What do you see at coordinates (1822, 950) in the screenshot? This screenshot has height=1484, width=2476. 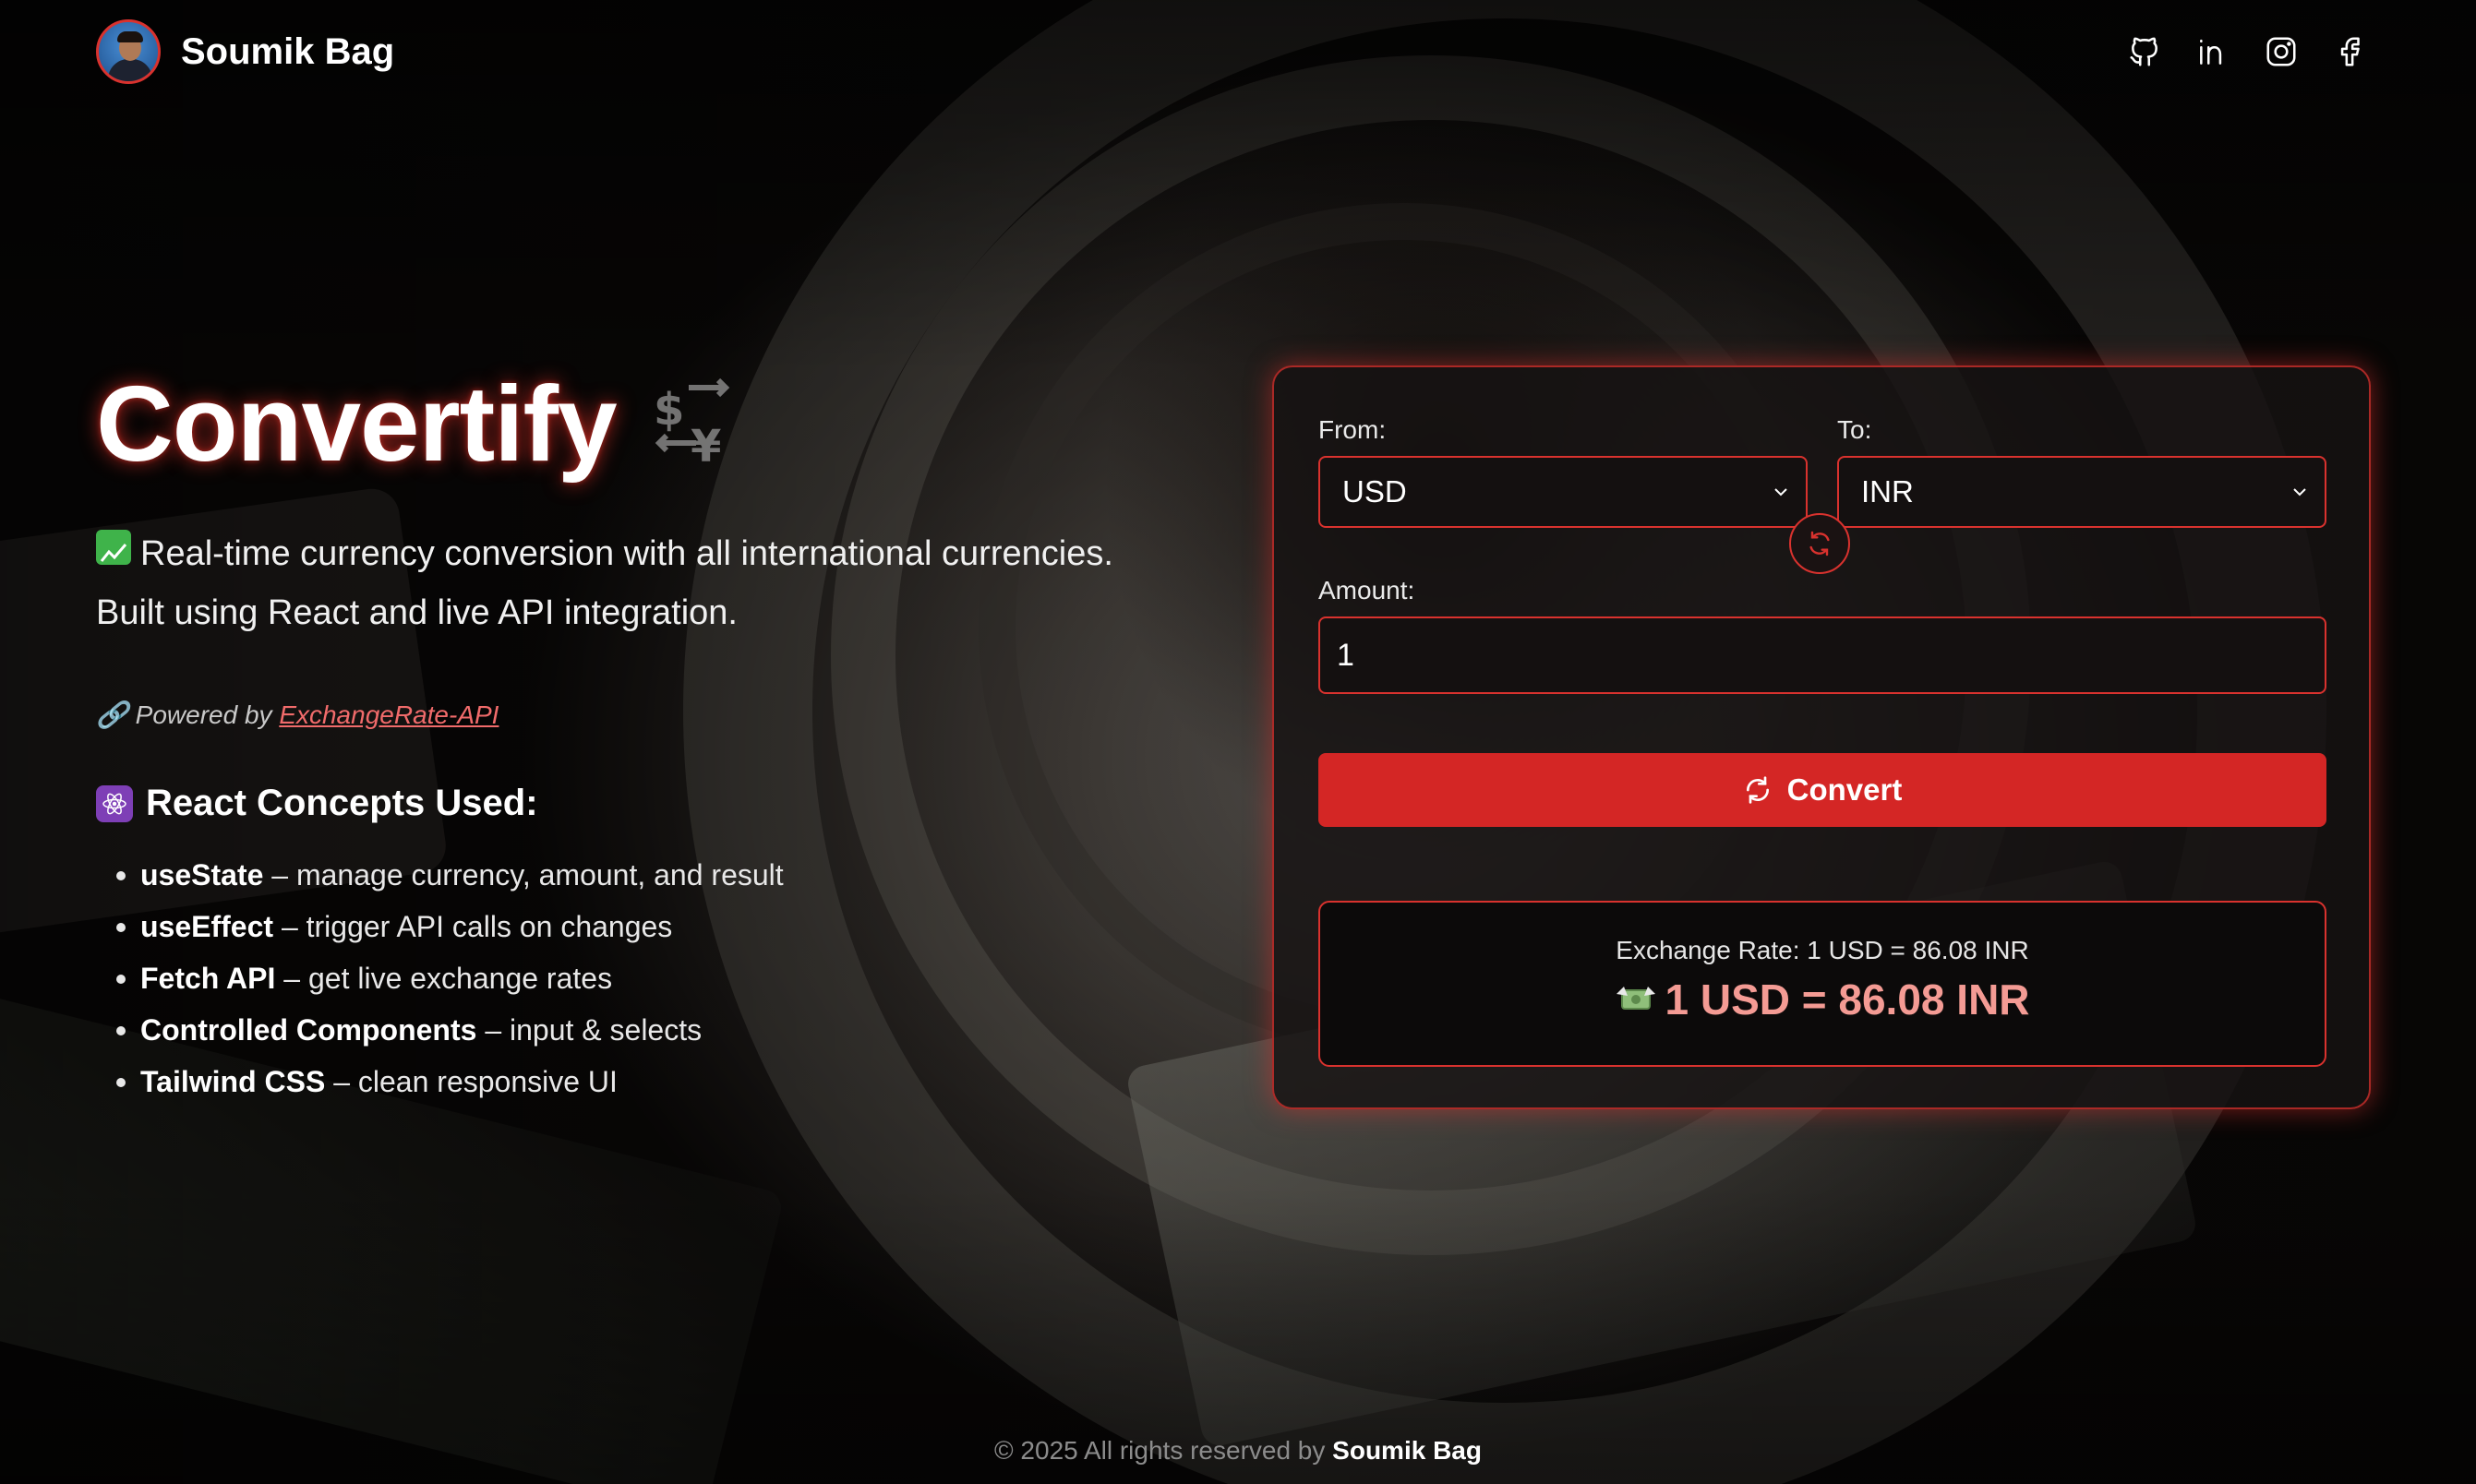 I see `exchange-rate-text: Exchange Rate: 1 USD = 86.08 INR` at bounding box center [1822, 950].